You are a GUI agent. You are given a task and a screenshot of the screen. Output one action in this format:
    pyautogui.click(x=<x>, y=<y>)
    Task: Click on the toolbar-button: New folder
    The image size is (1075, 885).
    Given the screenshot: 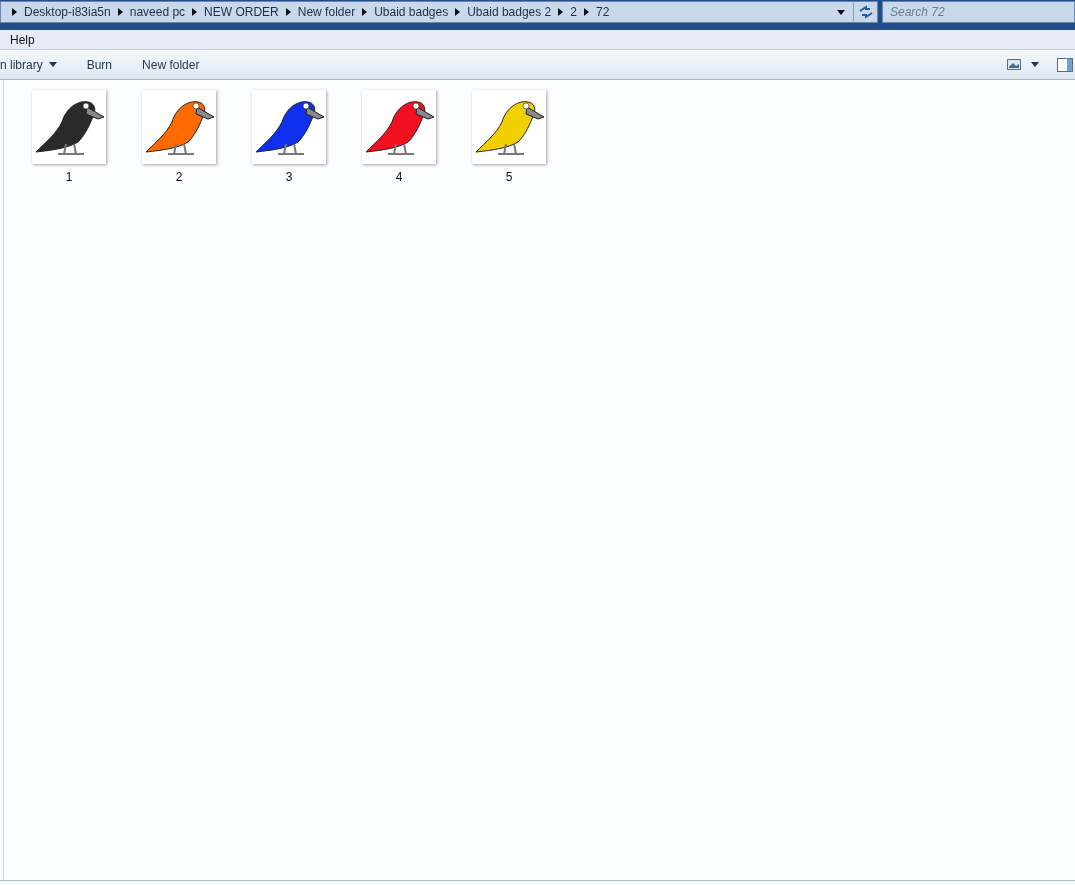 What is the action you would take?
    pyautogui.click(x=171, y=64)
    